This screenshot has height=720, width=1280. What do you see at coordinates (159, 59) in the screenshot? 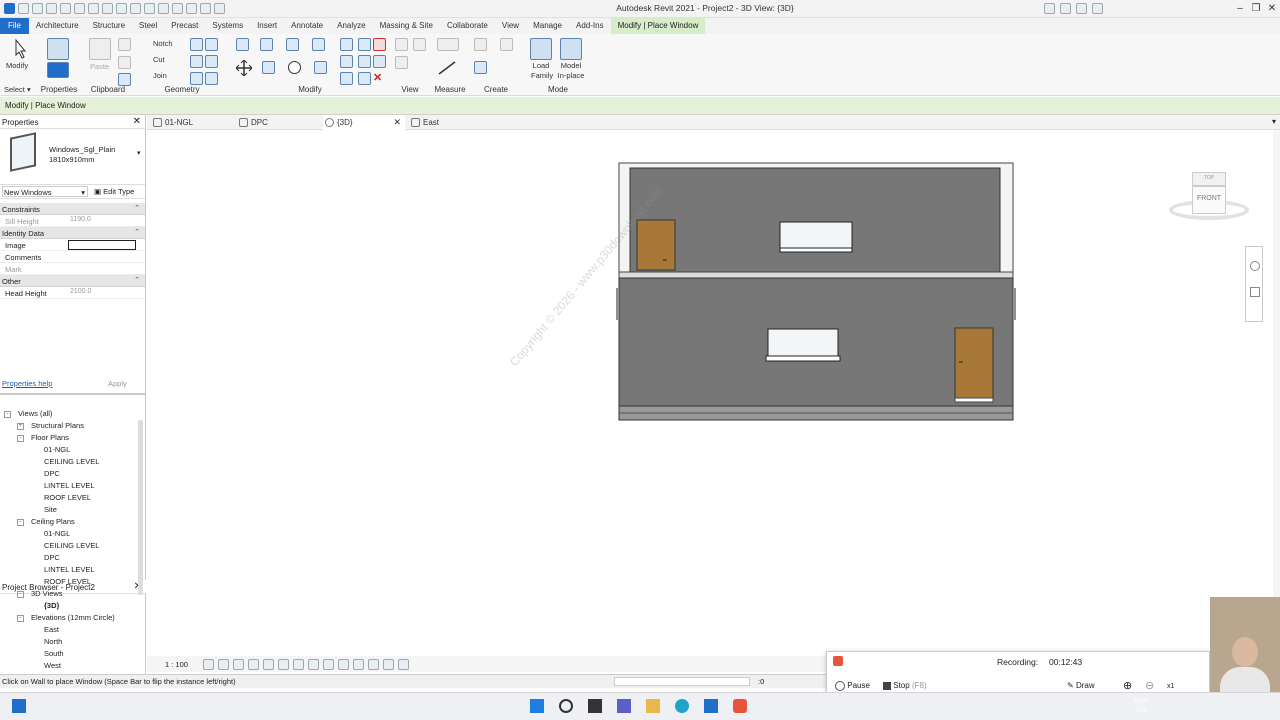
I see `cut-button: Cut` at bounding box center [159, 59].